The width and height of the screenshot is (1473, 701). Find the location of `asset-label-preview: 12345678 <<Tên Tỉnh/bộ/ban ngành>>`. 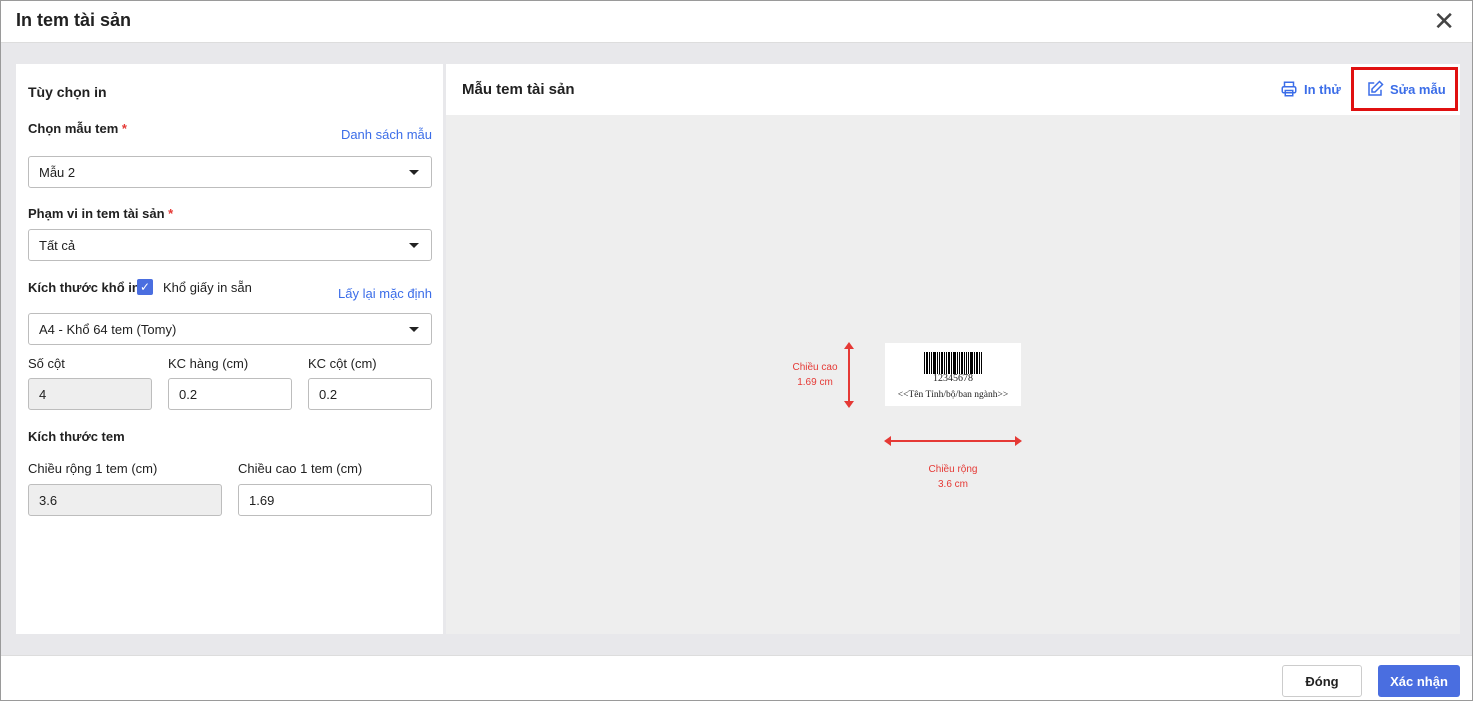

asset-label-preview: 12345678 <<Tên Tỉnh/bộ/ban ngành>> is located at coordinates (953, 374).